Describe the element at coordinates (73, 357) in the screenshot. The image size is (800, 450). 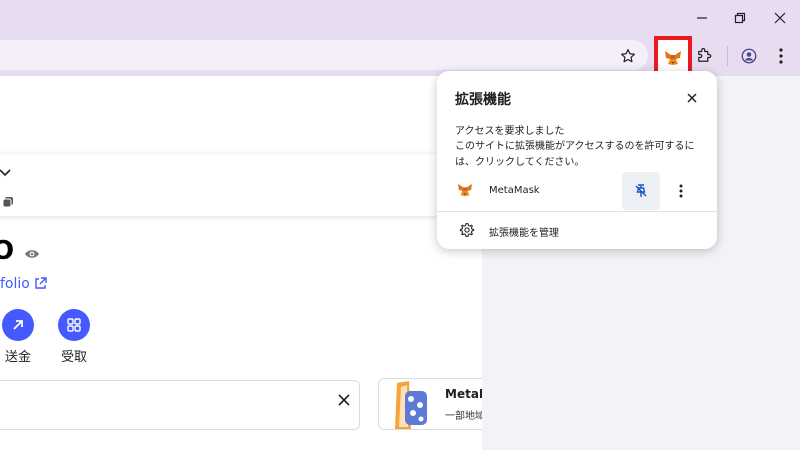
I see `receive-label: 受取` at that location.